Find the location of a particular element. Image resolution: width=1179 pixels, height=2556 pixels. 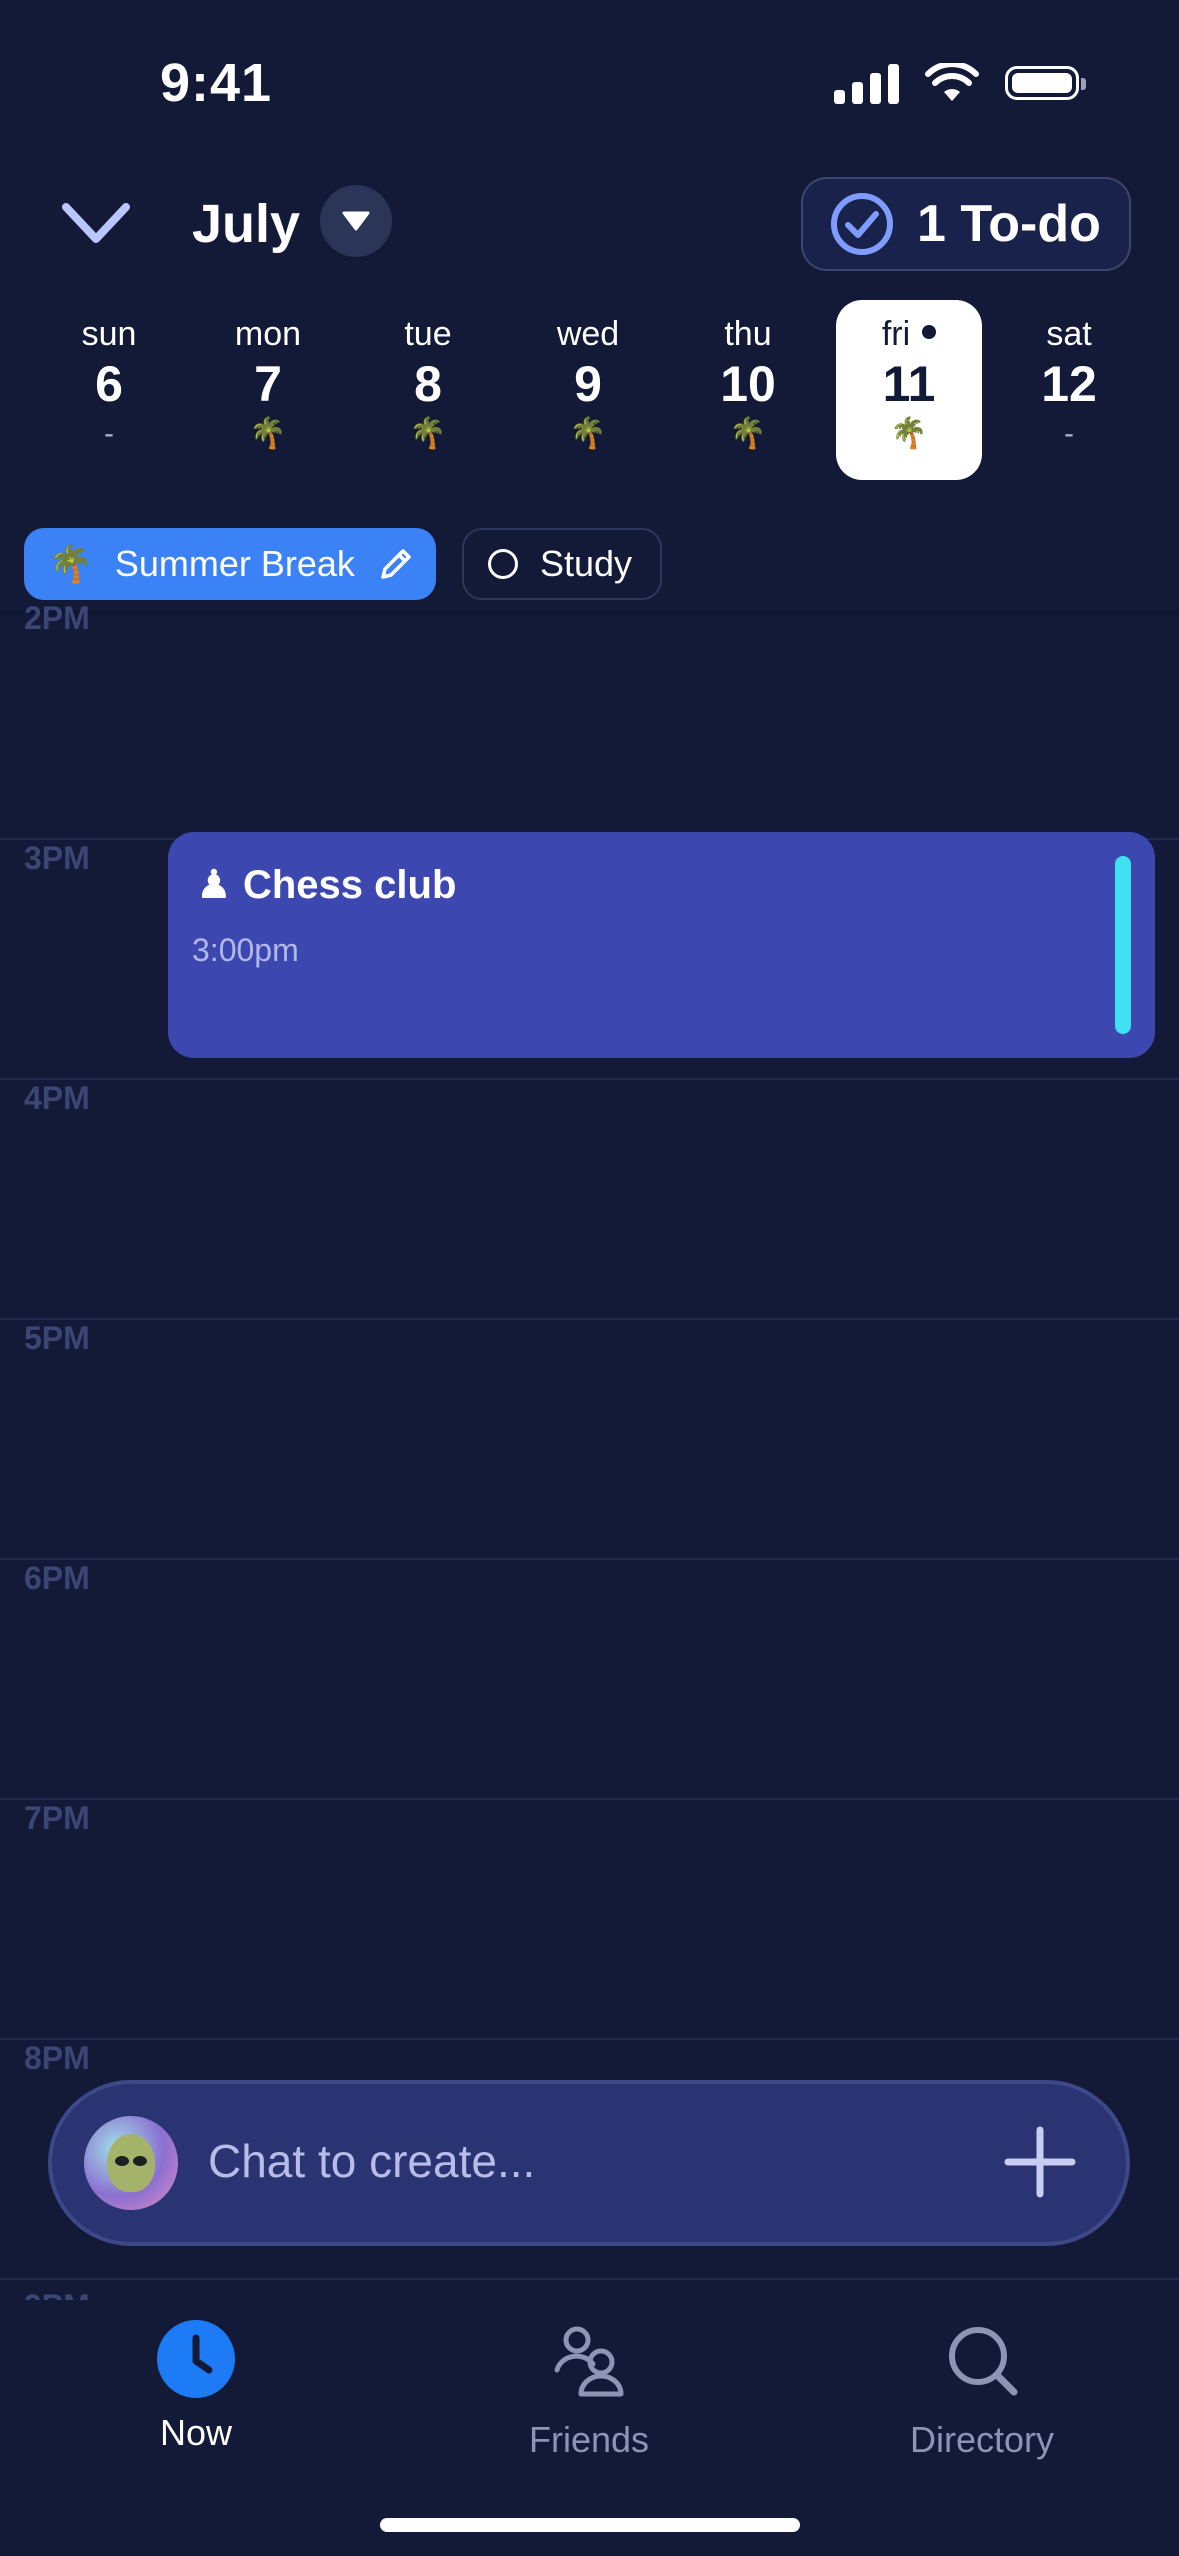

day-number: 9 is located at coordinates (588, 384).